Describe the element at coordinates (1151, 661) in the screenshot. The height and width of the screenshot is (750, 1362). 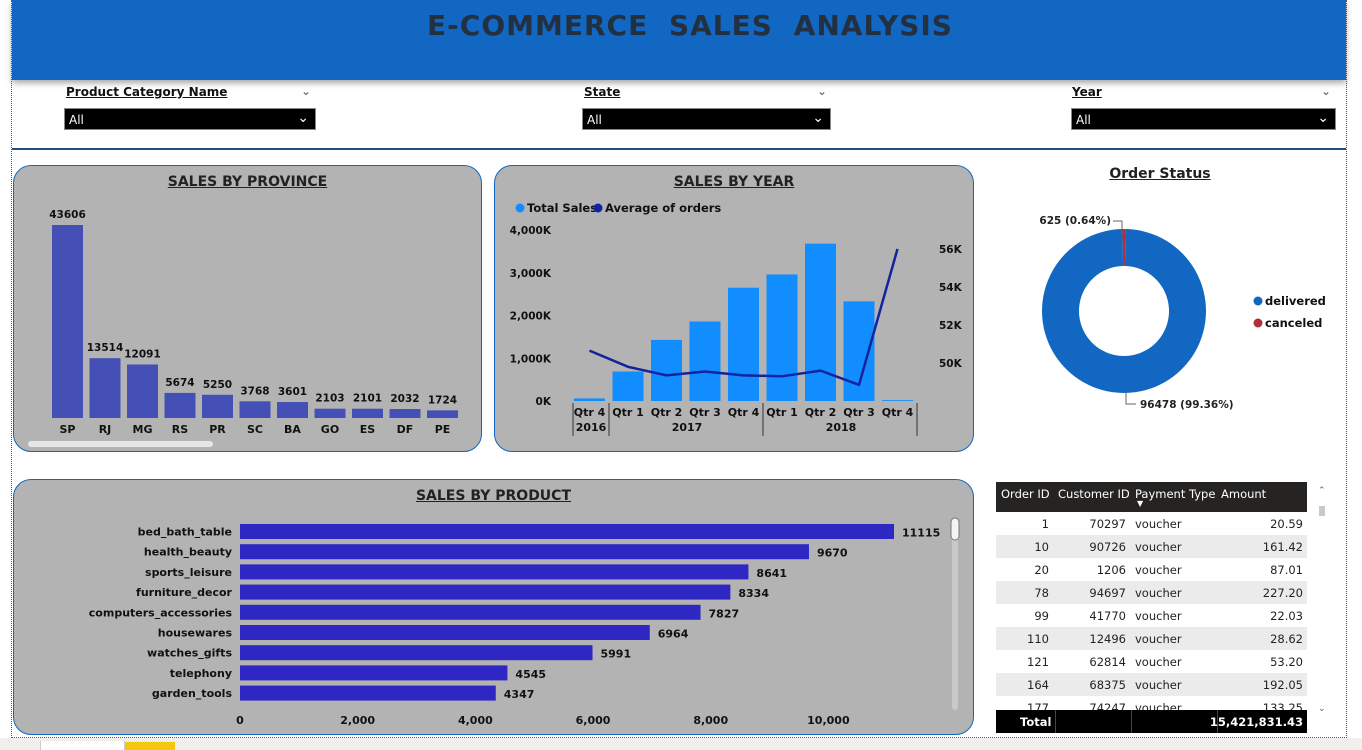
I see `table-row: 121 62814 voucher 53.20` at that location.